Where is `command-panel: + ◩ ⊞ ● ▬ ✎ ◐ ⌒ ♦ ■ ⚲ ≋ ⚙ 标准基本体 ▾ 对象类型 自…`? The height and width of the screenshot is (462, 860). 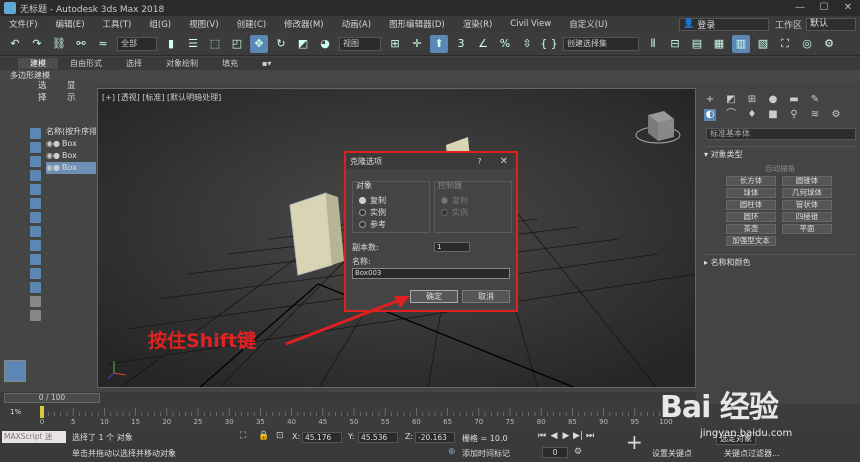
command-panel: + ◩ ⊞ ● ▬ ✎ ◐ ⌒ ♦ ■ ⚲ ≋ ⚙ 标准基本体 ▾ 对象类型 自… is located at coordinates (780, 240).